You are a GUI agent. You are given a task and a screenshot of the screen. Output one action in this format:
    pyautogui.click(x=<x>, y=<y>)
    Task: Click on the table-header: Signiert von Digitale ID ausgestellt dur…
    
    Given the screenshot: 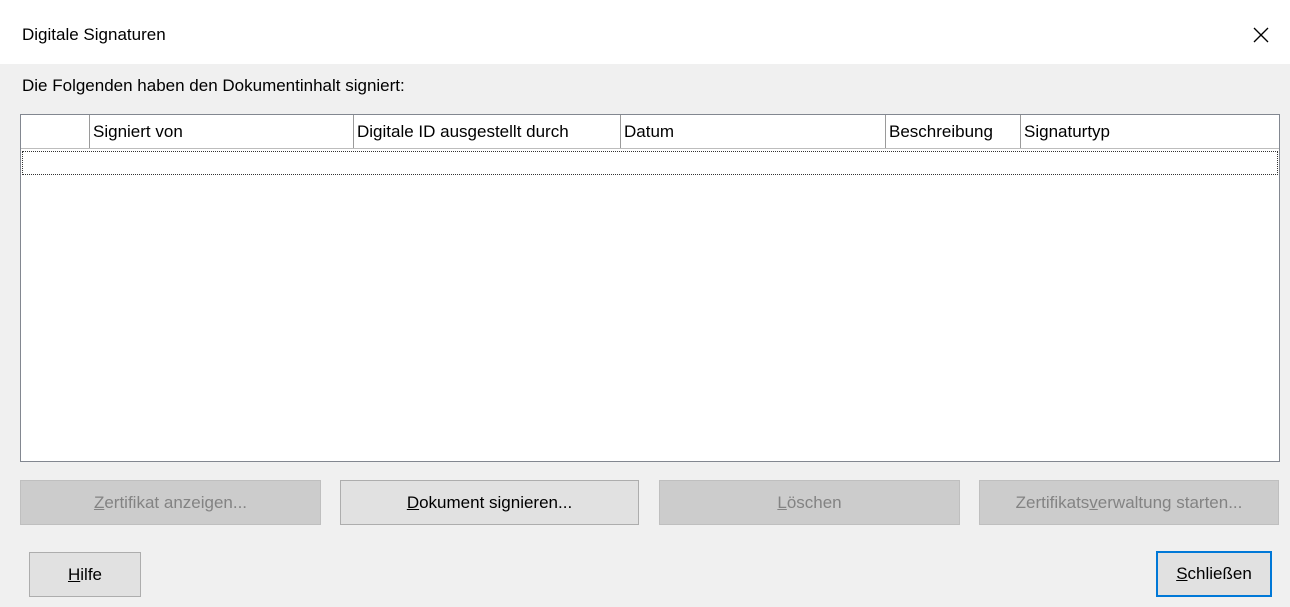 What is the action you would take?
    pyautogui.click(x=650, y=132)
    